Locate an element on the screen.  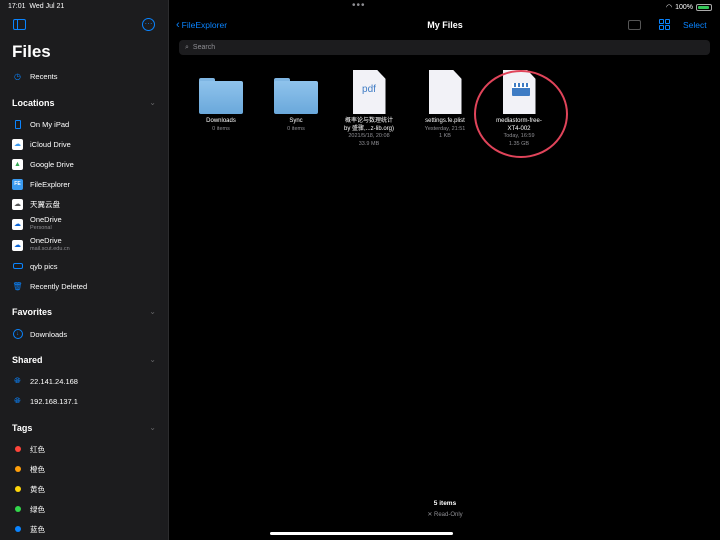
file-item-sync: Sync 0 items is located at coordinates (296, 105).